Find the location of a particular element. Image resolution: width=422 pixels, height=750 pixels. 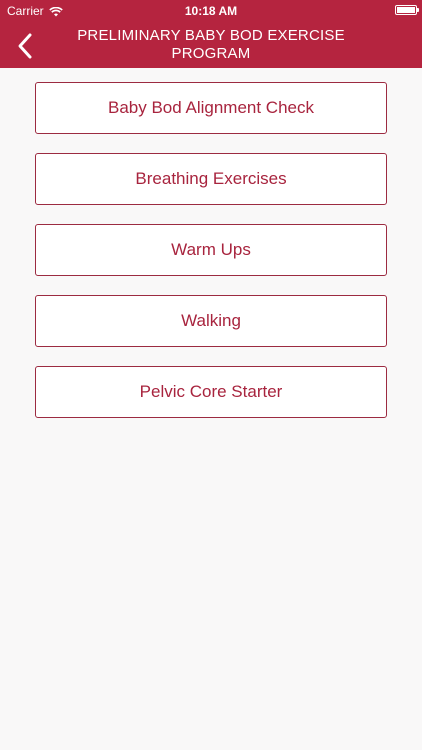

status-time: 10:18 AM is located at coordinates (211, 11).